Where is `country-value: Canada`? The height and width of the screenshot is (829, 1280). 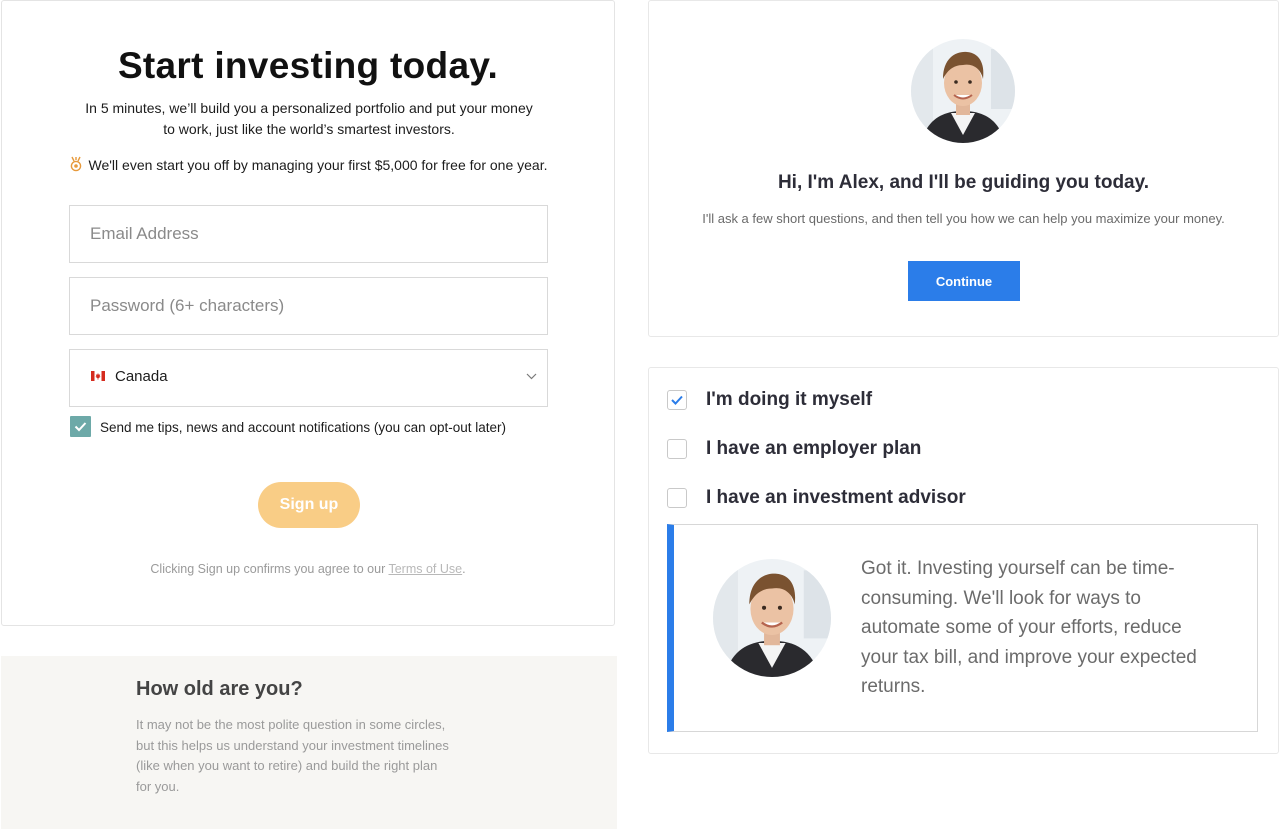 country-value: Canada is located at coordinates (141, 376).